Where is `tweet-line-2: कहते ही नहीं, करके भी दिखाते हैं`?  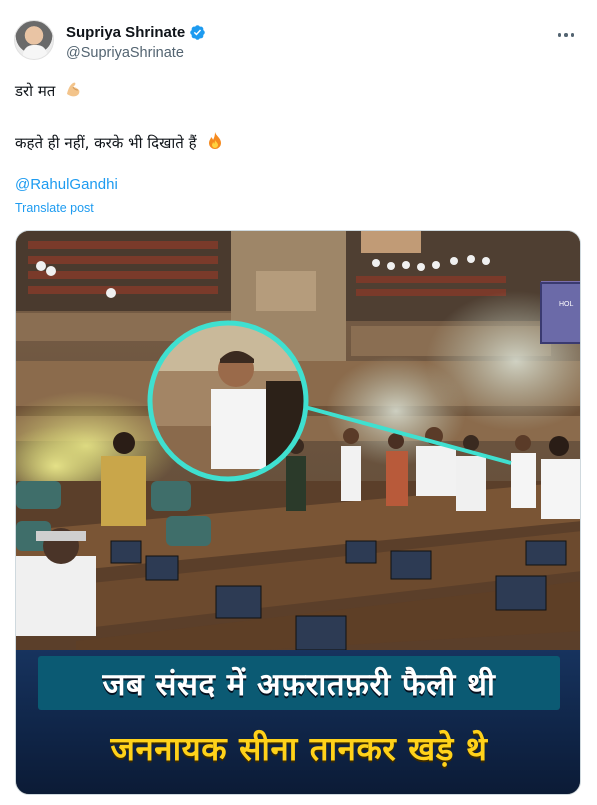 tweet-line-2: कहते ही नहीं, करके भी दिखाते हैं is located at coordinates (295, 141).